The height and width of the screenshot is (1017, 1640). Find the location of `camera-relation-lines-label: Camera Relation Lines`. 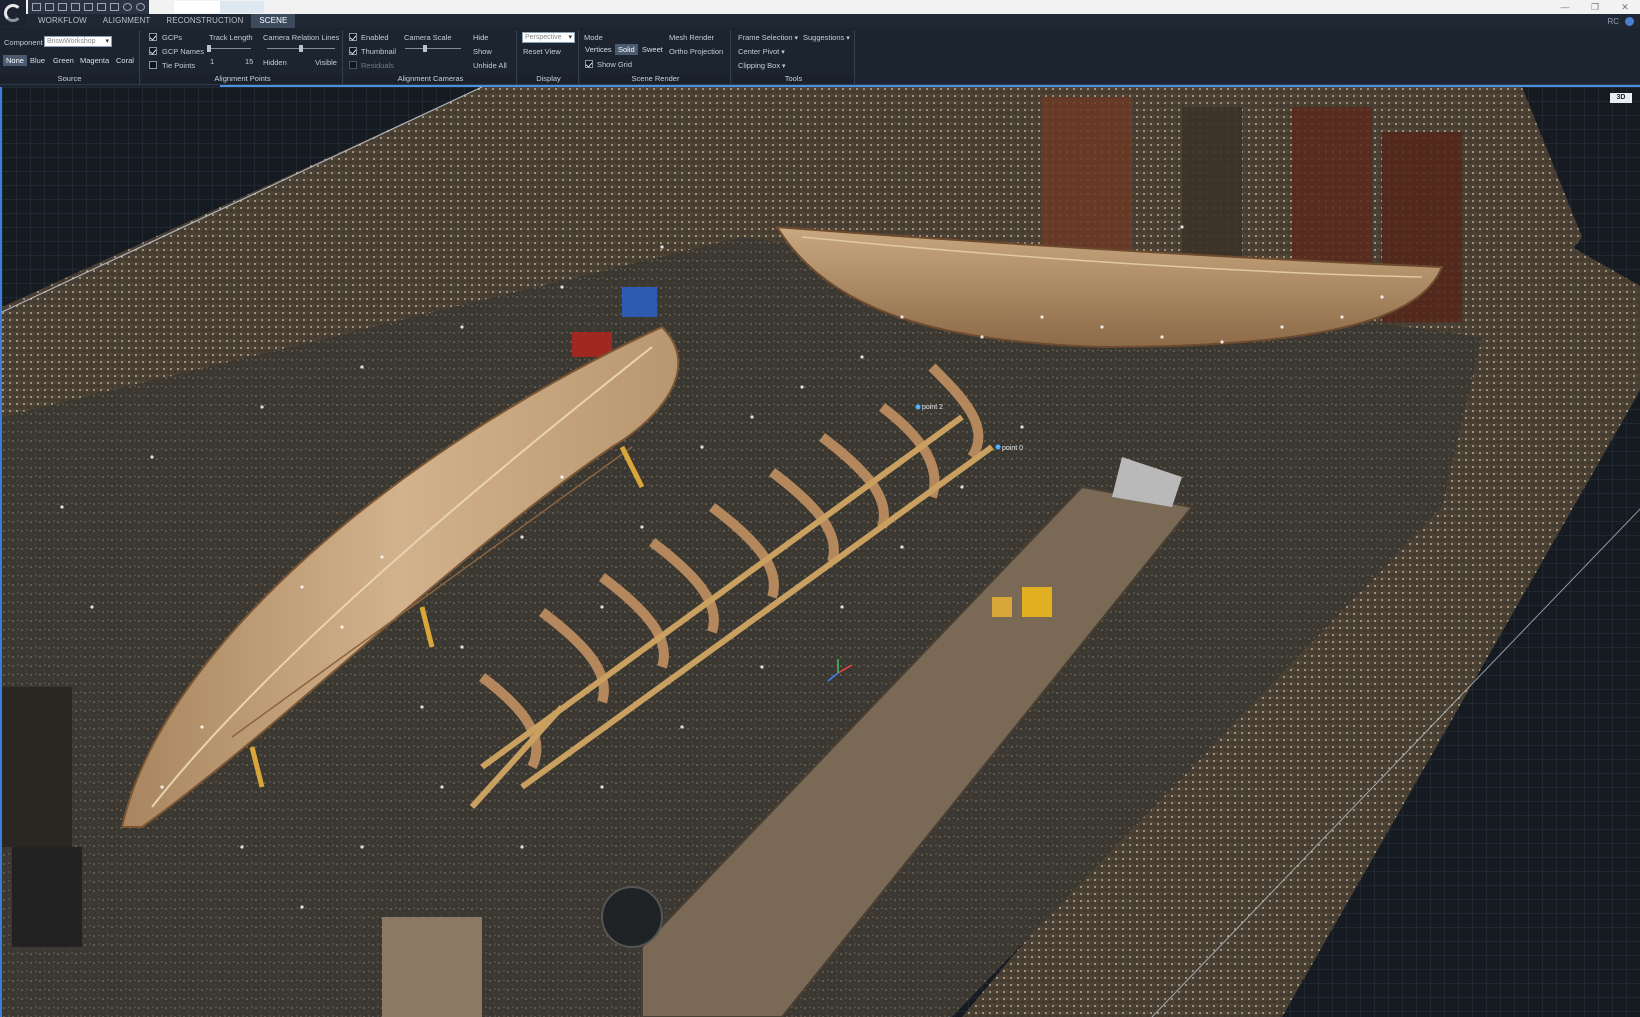

camera-relation-lines-label: Camera Relation Lines is located at coordinates (301, 37).